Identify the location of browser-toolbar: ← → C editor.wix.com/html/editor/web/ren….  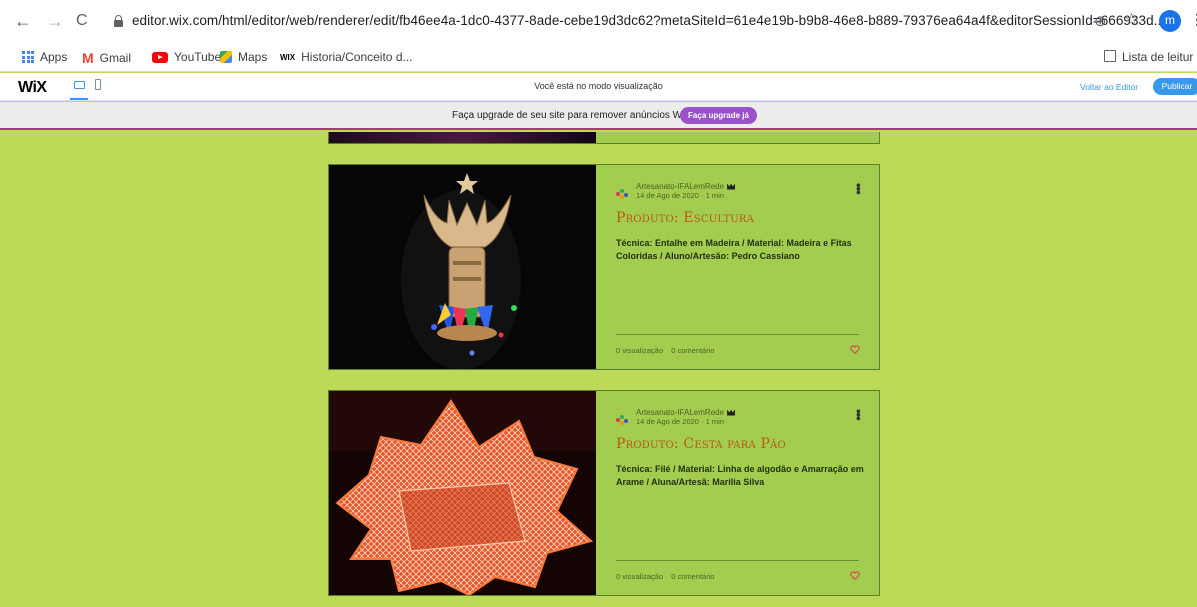
(598, 22).